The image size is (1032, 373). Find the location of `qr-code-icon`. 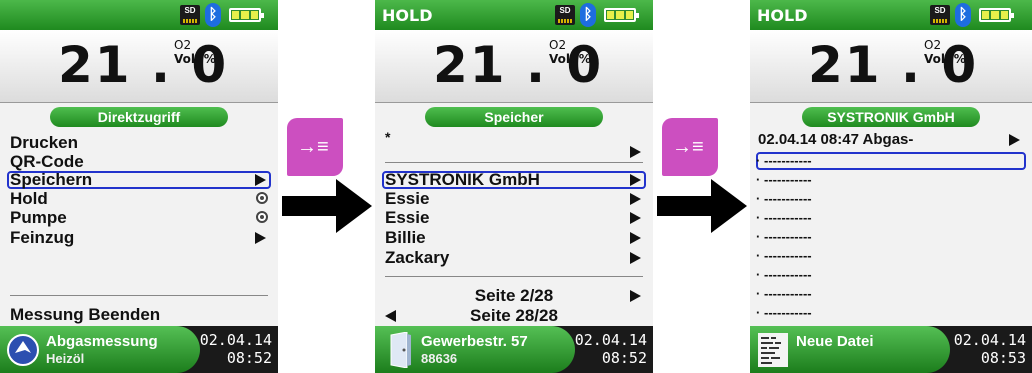

qr-code-icon is located at coordinates (773, 350).